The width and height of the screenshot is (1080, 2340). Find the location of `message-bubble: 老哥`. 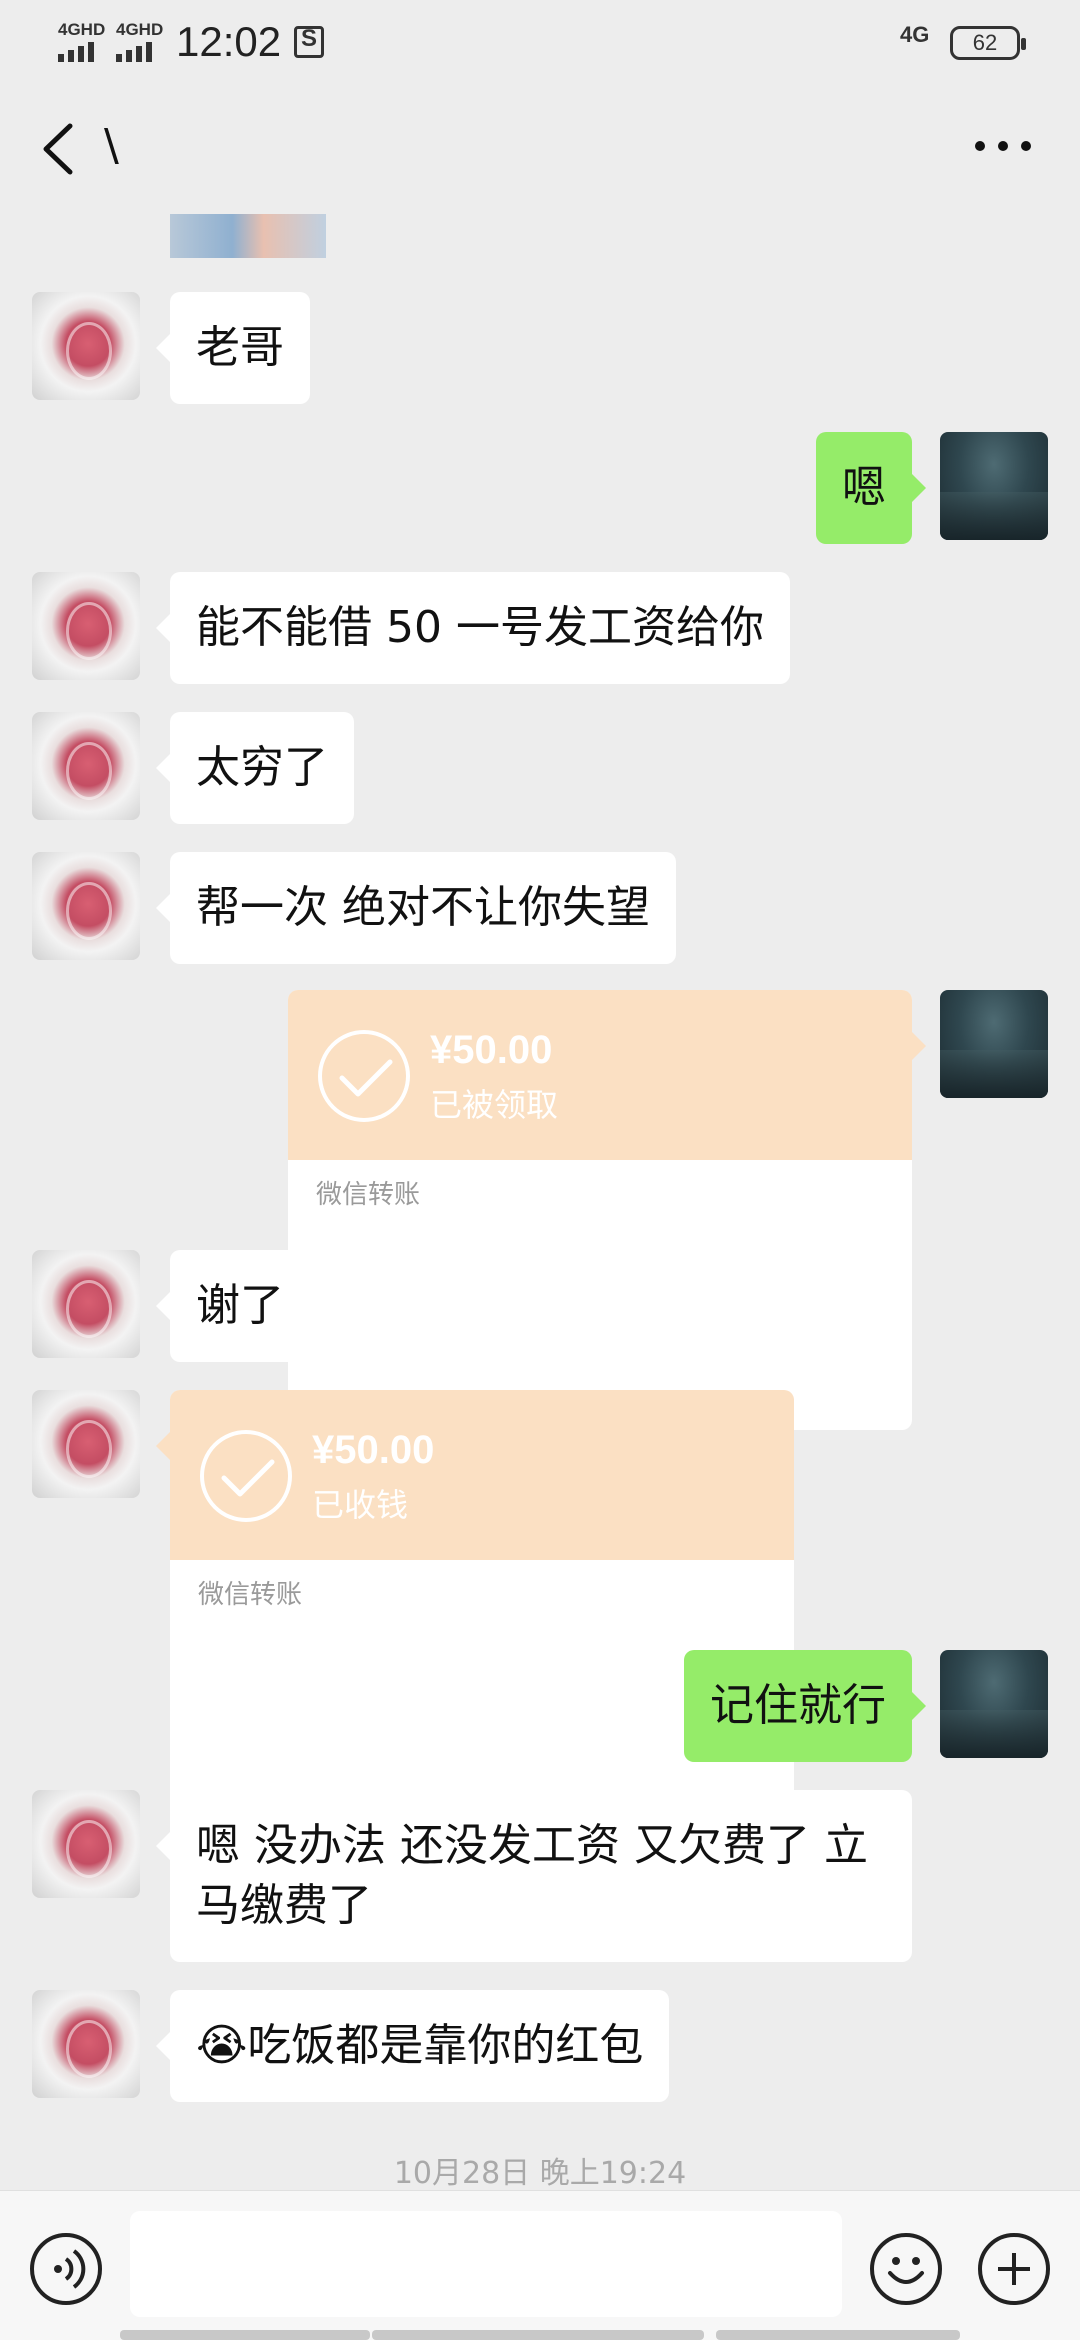

message-bubble: 老哥 is located at coordinates (233, 348).